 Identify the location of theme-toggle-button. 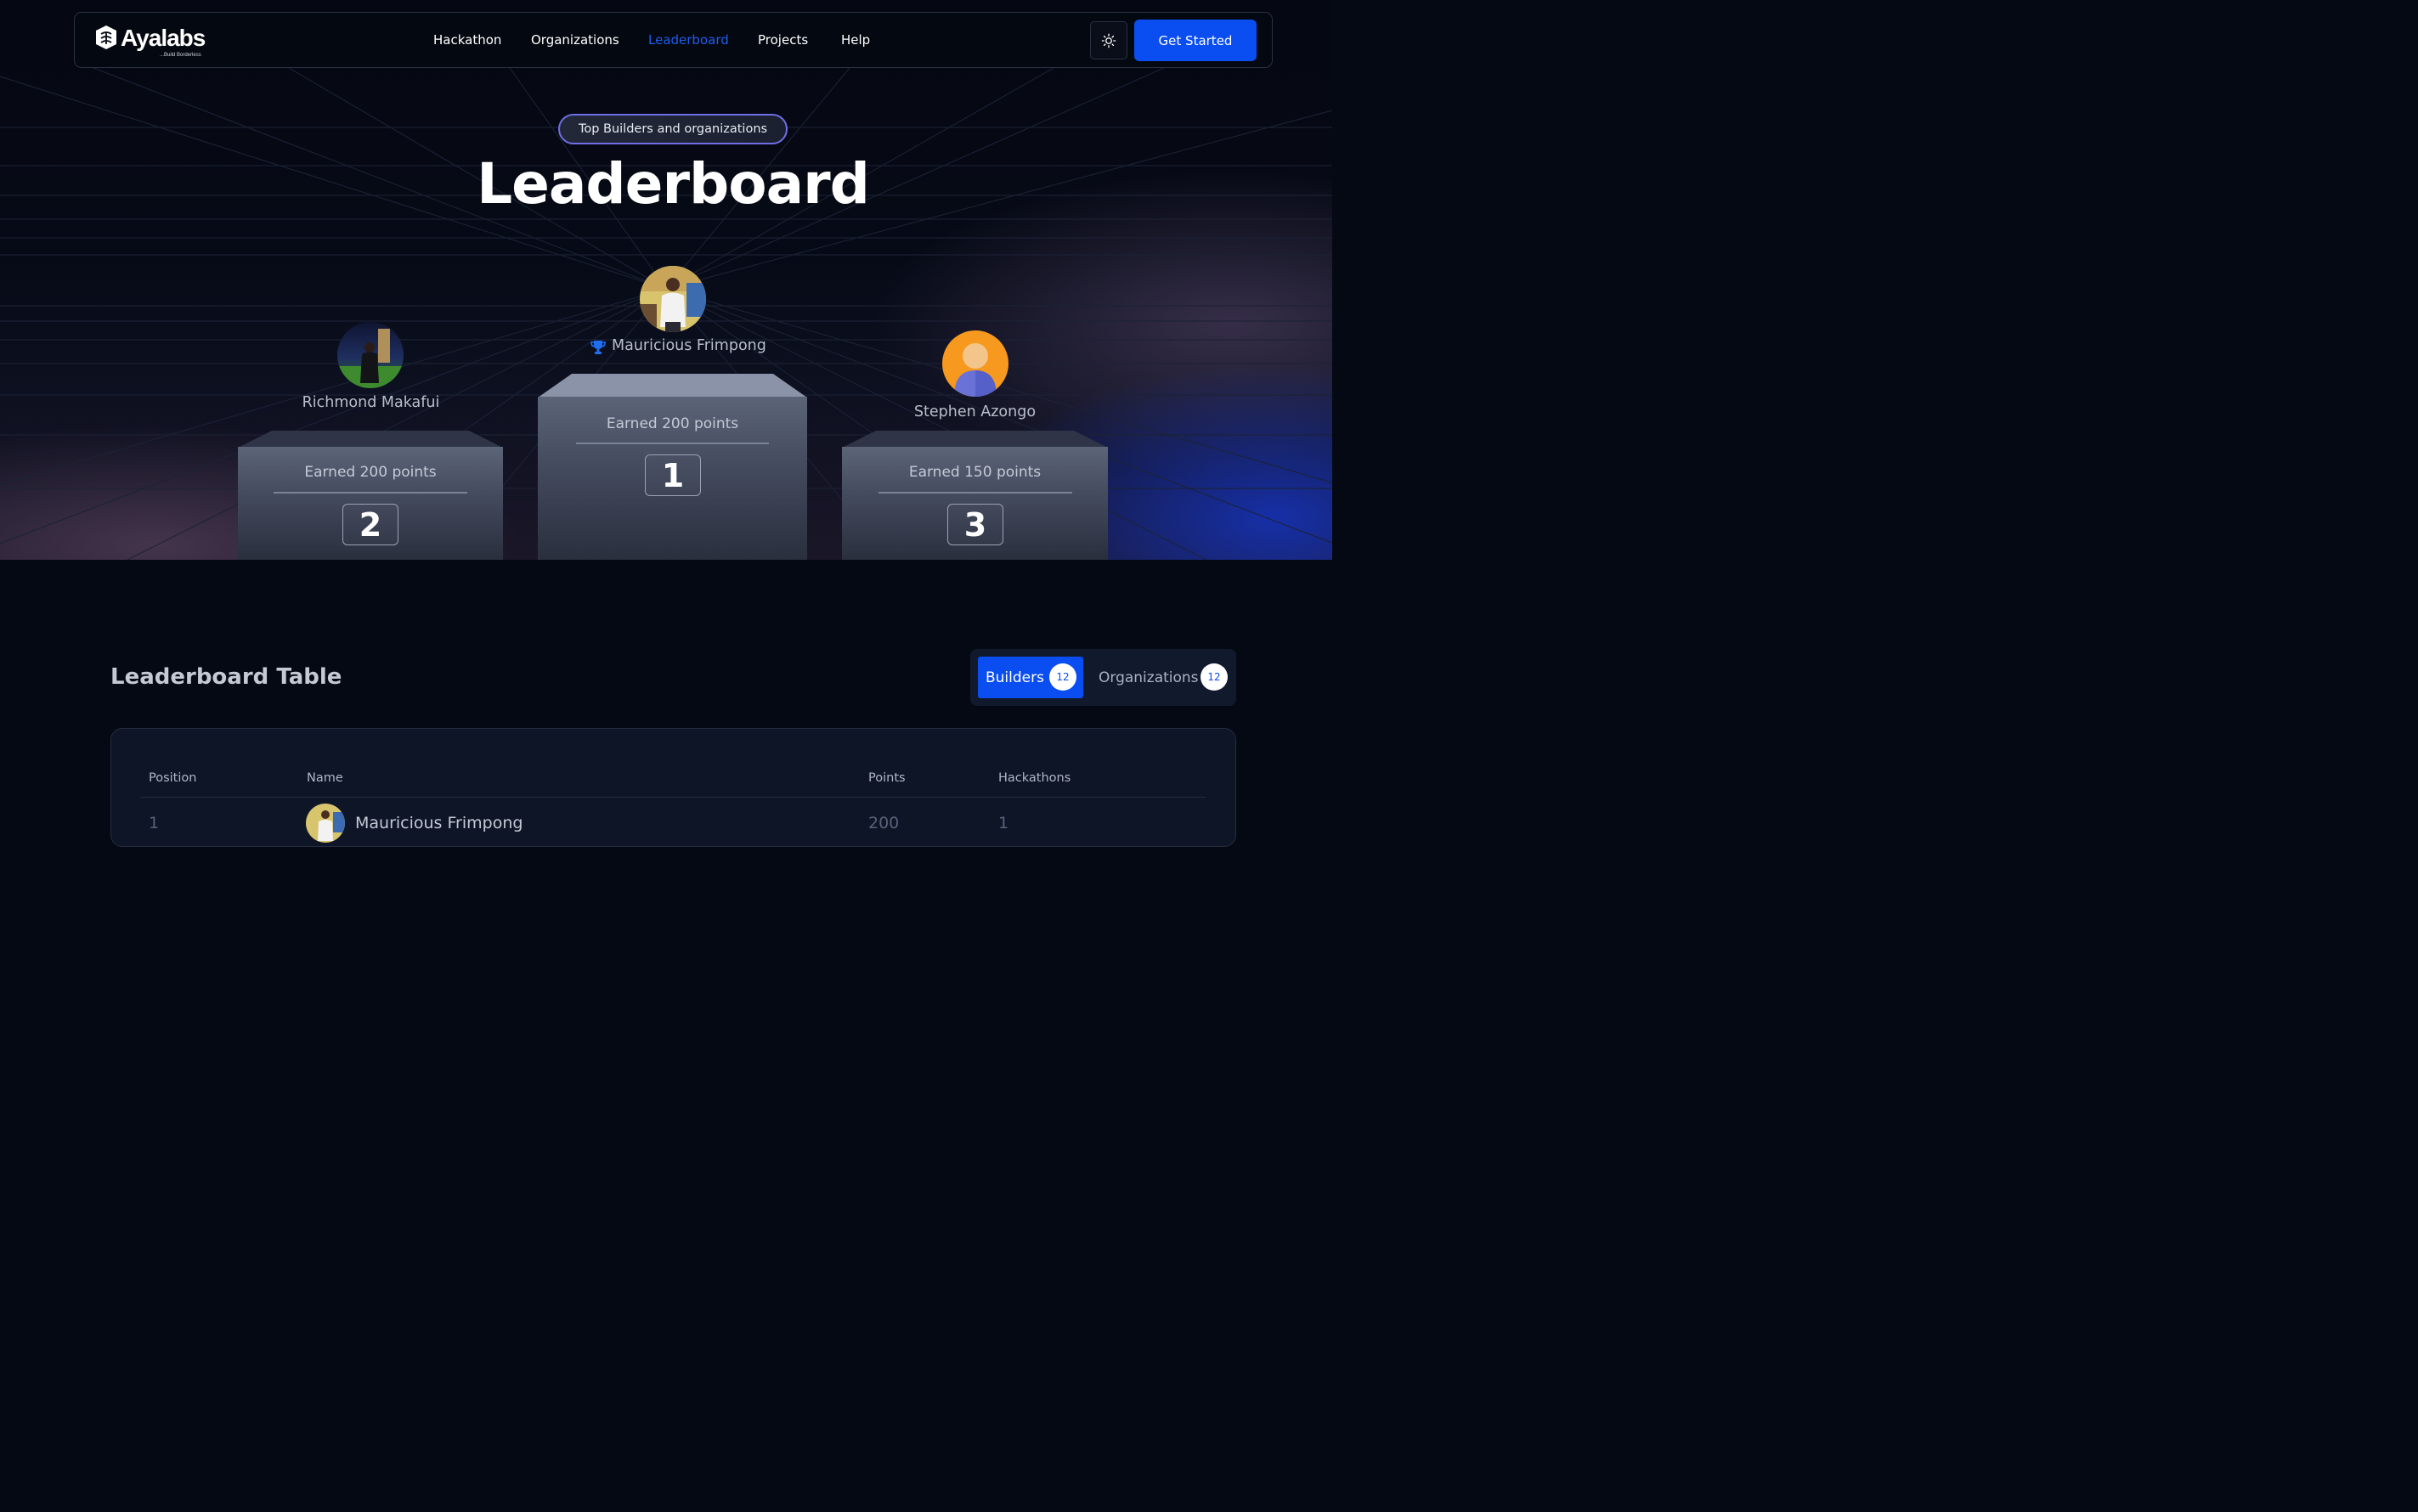
(1108, 40).